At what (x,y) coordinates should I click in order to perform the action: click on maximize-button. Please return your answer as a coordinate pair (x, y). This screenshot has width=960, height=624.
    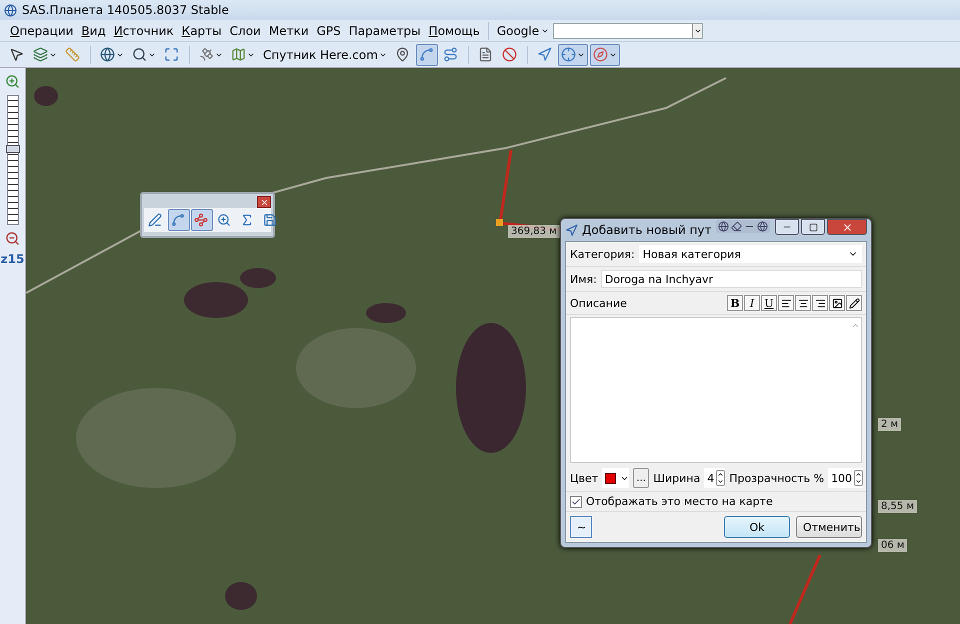
    Looking at the image, I should click on (813, 227).